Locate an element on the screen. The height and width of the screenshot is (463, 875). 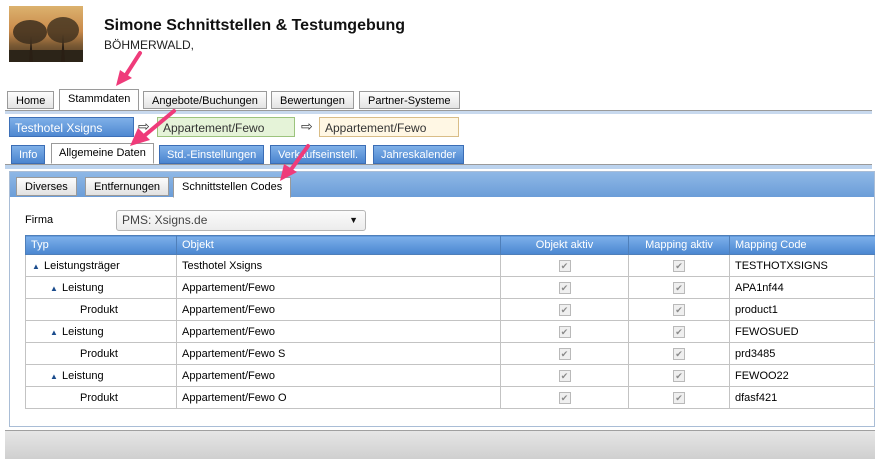
firma-select: PMS: Xsigns.de ▼ is located at coordinates (241, 220).